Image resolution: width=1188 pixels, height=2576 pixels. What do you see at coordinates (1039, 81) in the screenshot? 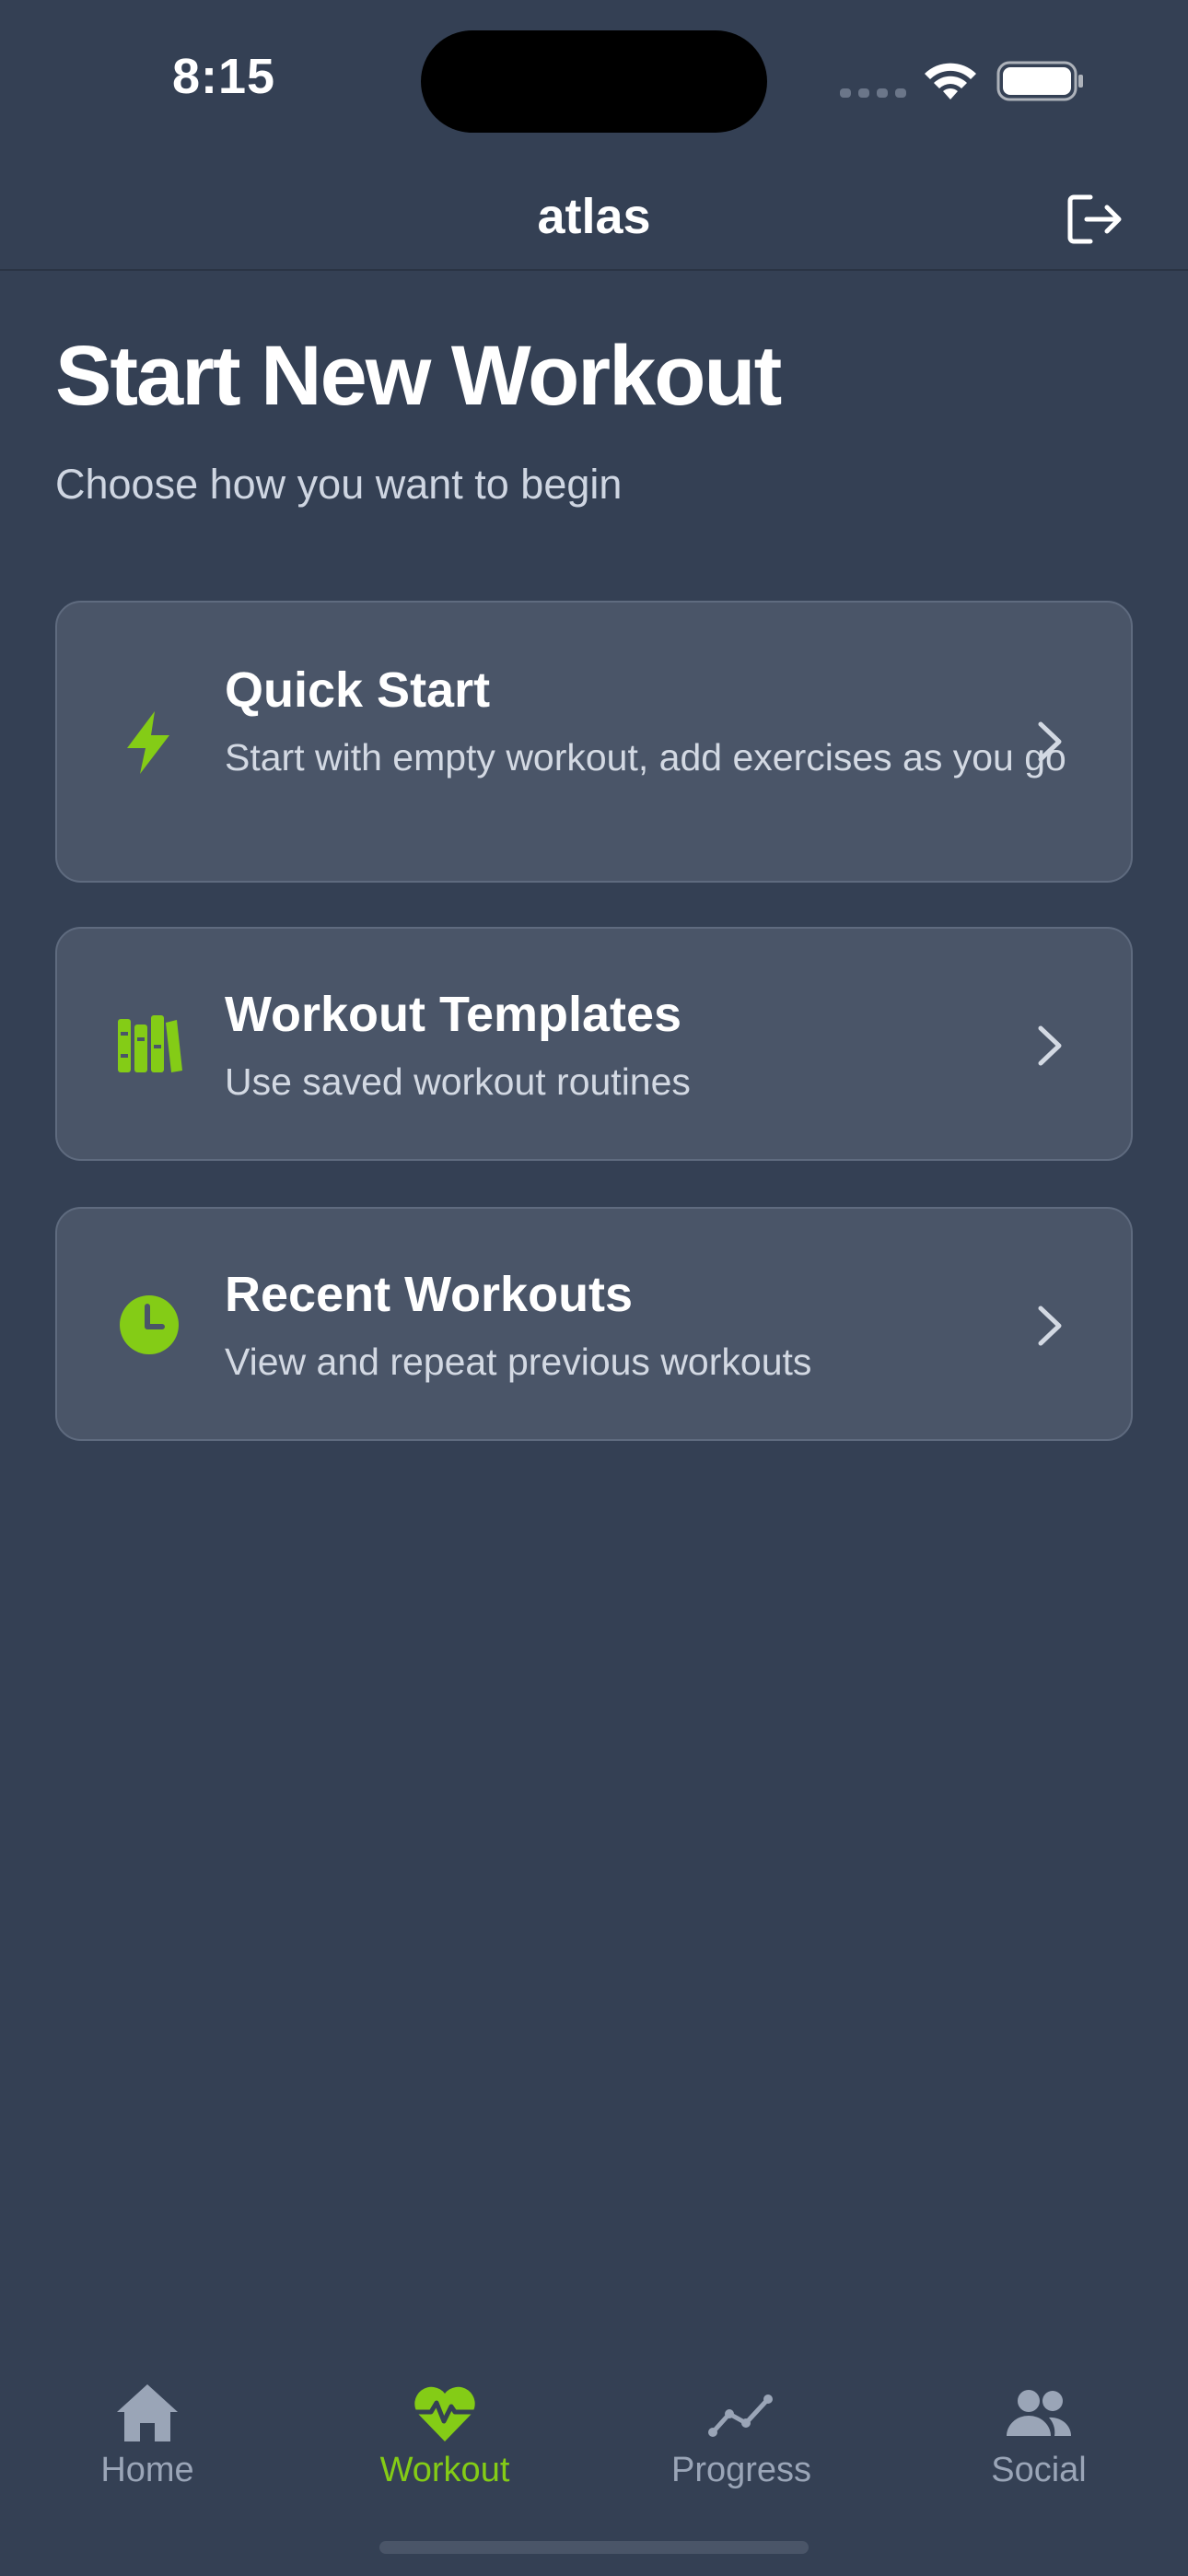
I see `battery-icon` at bounding box center [1039, 81].